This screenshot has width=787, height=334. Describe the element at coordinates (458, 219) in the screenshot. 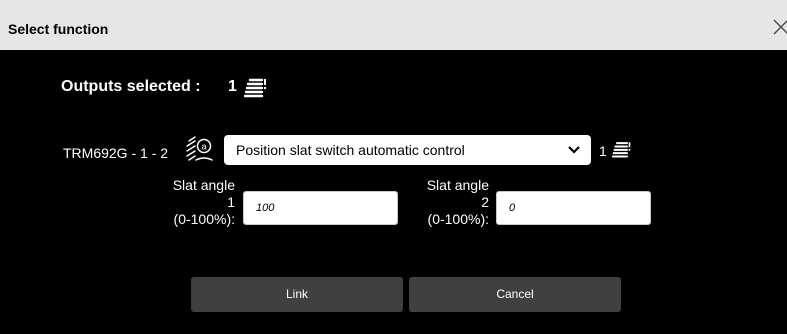

I see `slat-angle-2-label-line3: (0-100%):` at that location.